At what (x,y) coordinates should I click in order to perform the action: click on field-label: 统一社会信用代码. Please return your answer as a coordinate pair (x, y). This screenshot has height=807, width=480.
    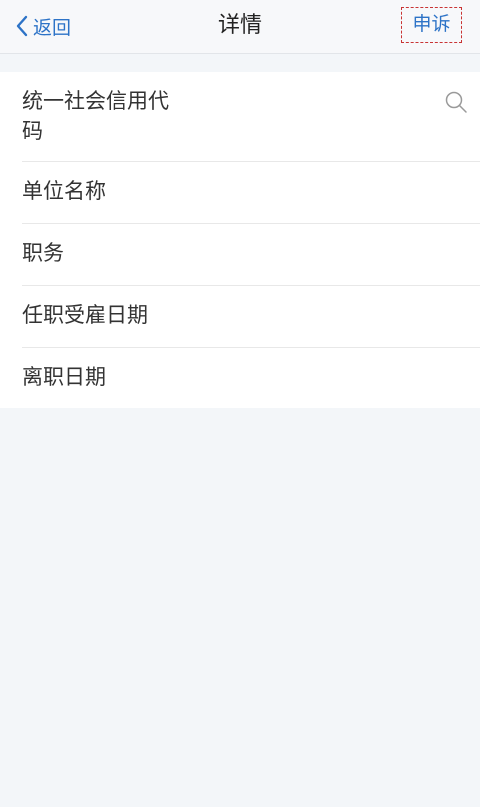
    Looking at the image, I should click on (95, 116).